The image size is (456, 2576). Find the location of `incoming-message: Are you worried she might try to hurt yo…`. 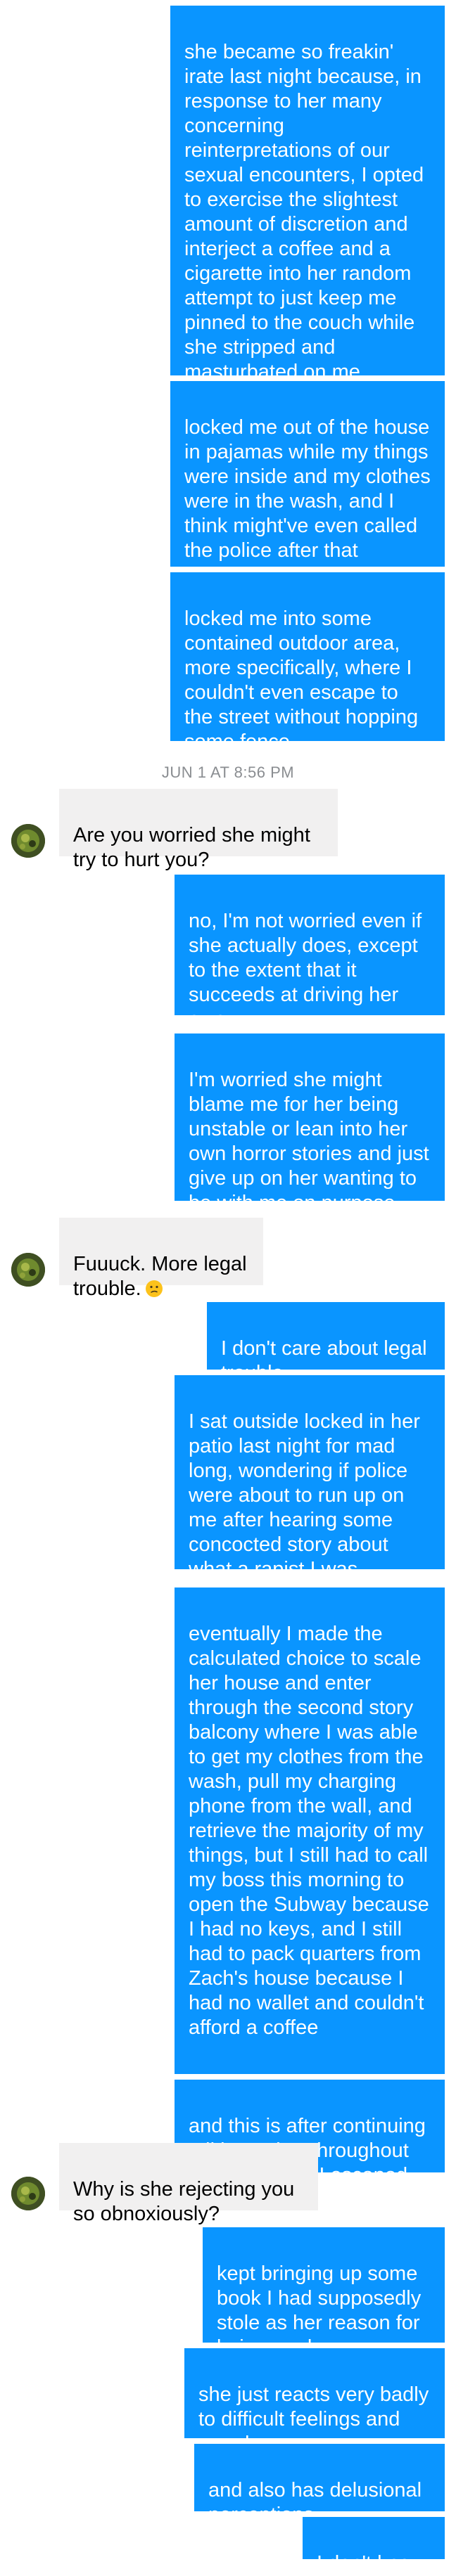

incoming-message: Are you worried she might try to hurt yo… is located at coordinates (198, 830).